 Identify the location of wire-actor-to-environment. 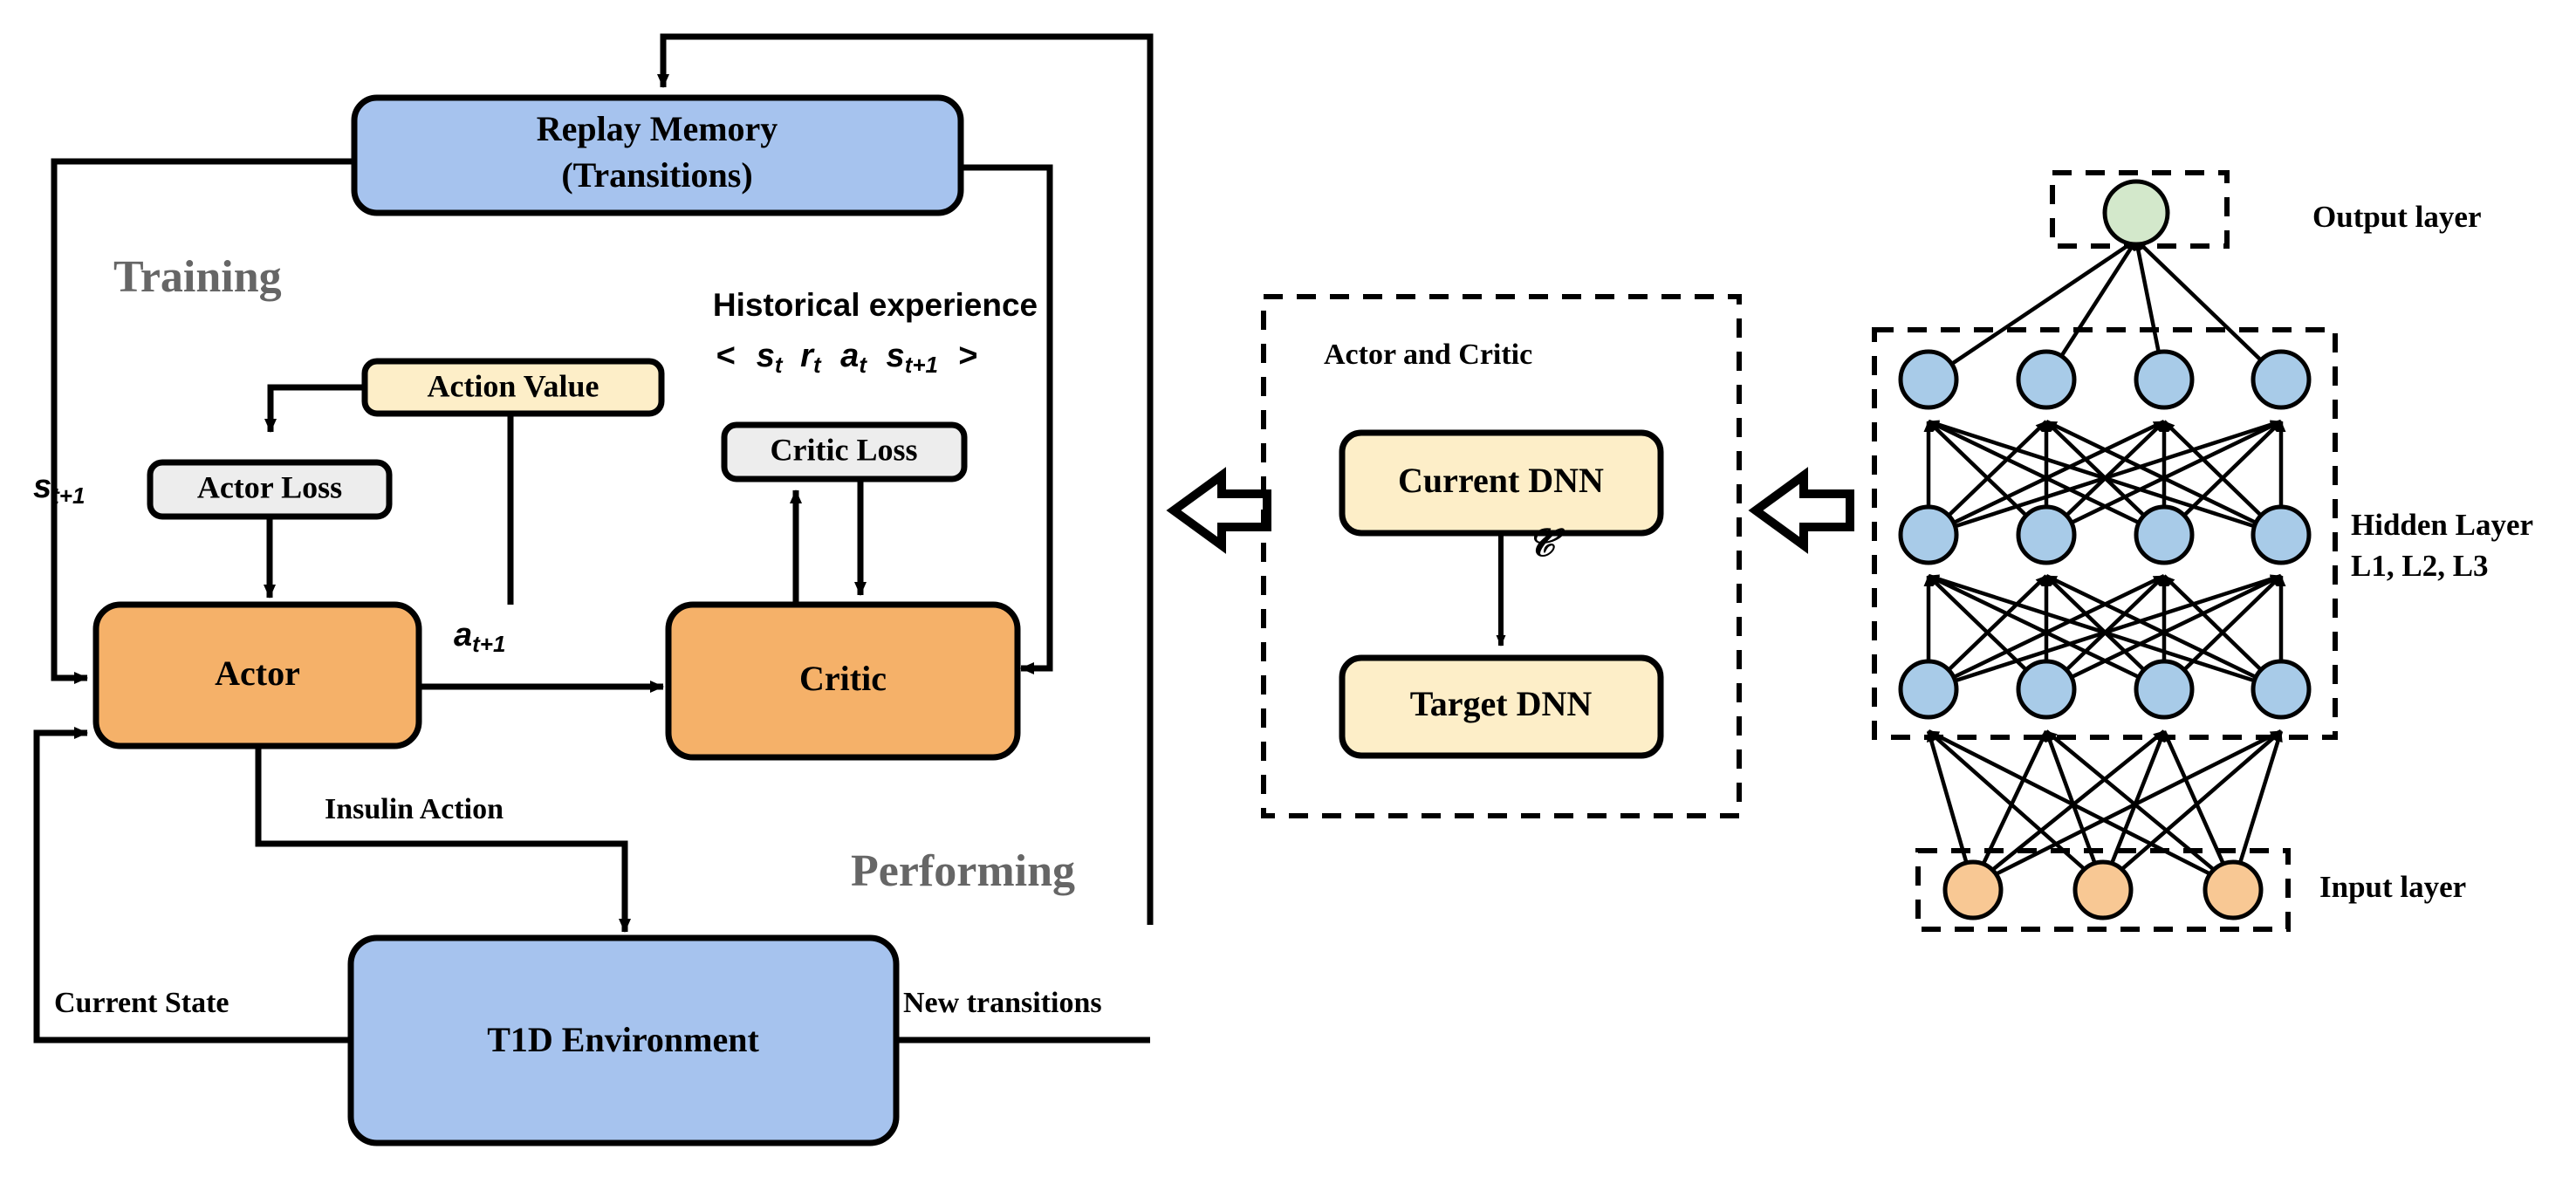
(443, 839).